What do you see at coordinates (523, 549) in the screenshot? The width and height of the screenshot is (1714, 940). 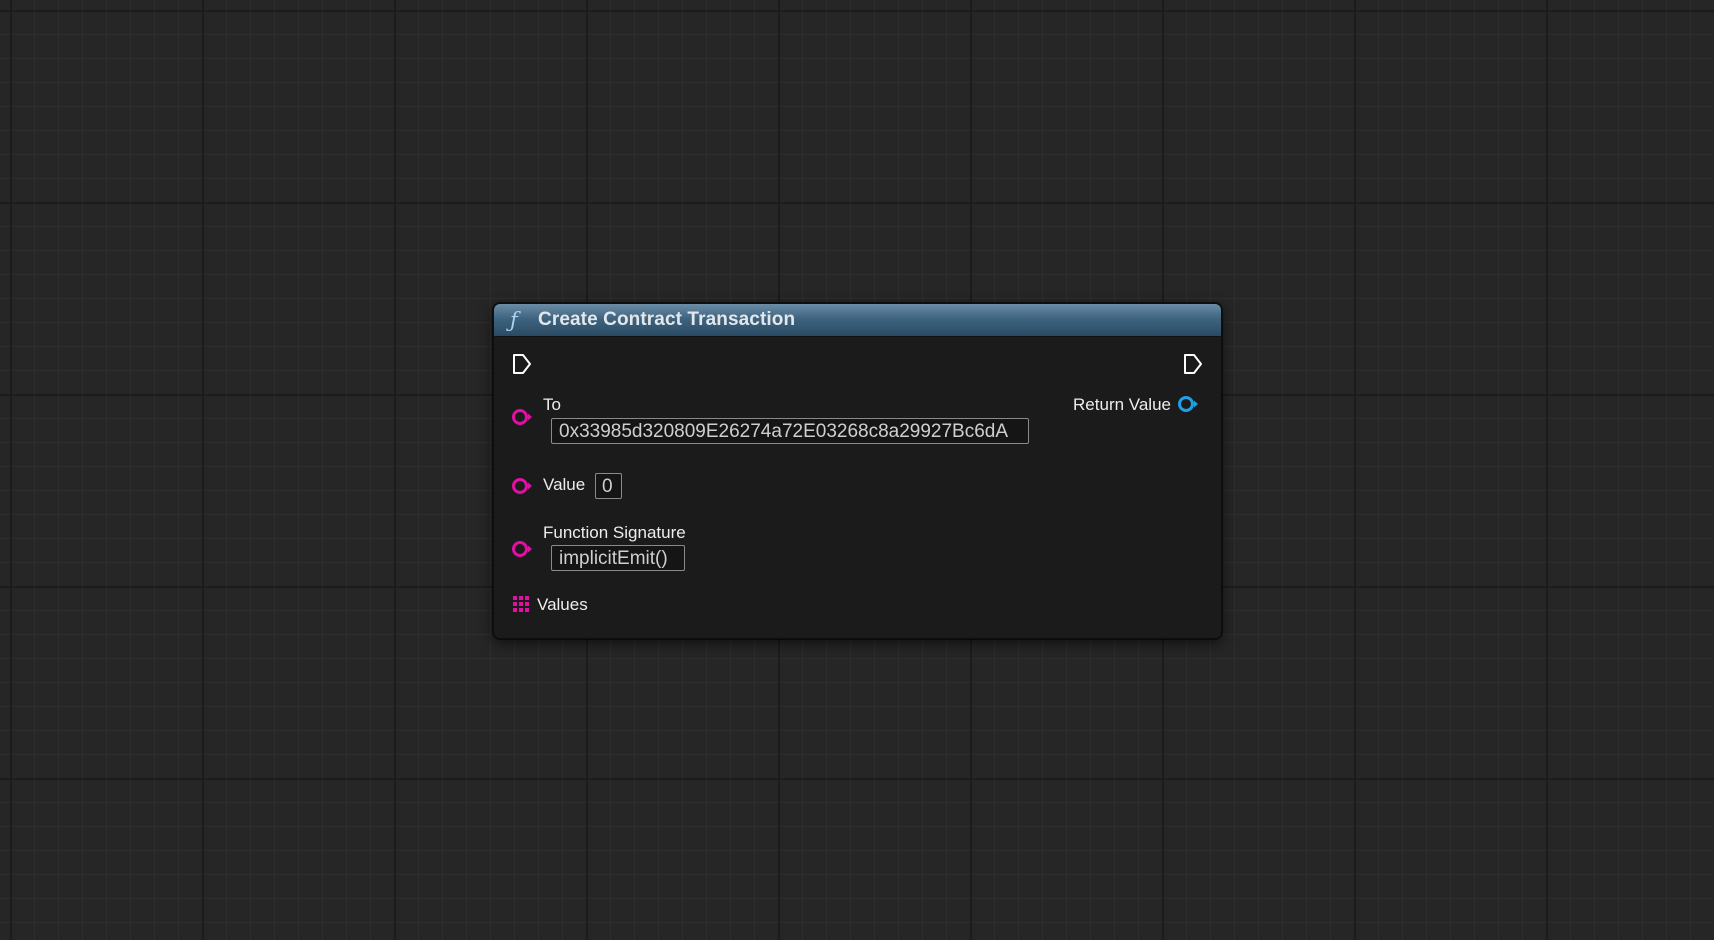 I see `function-signature-pin-icon` at bounding box center [523, 549].